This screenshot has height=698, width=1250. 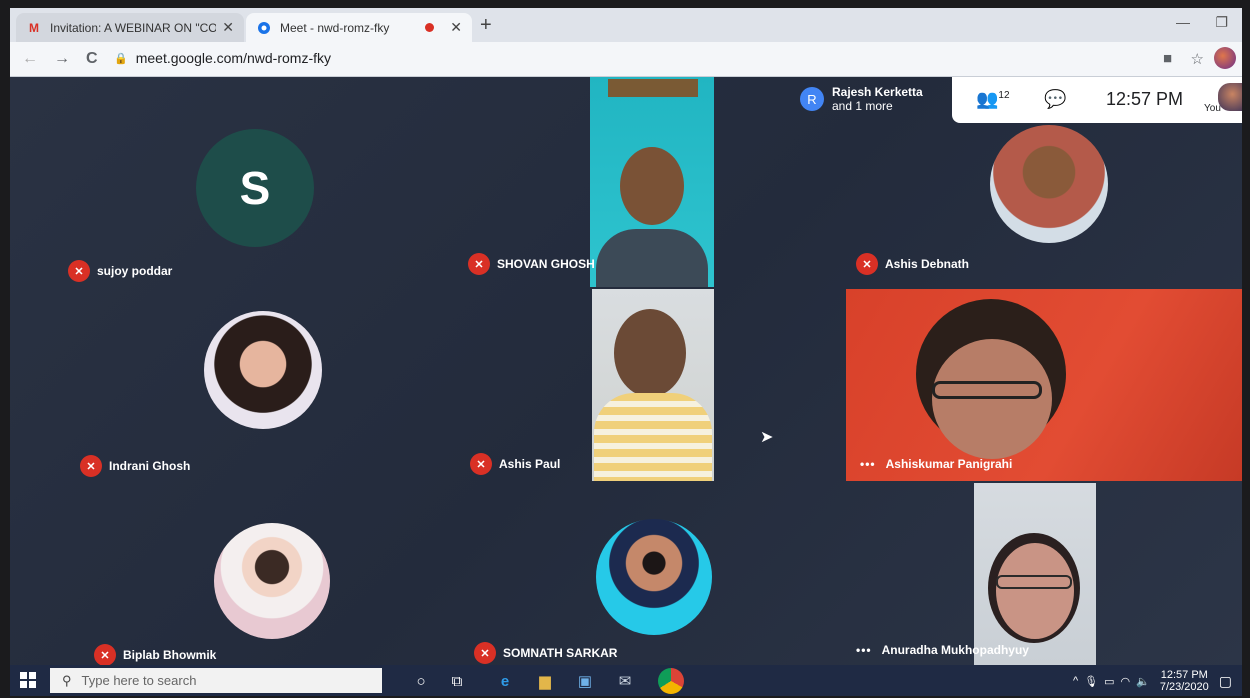 I want to click on participant-tile: ✕ SHOVAN GHOSH, so click(x=653, y=182).